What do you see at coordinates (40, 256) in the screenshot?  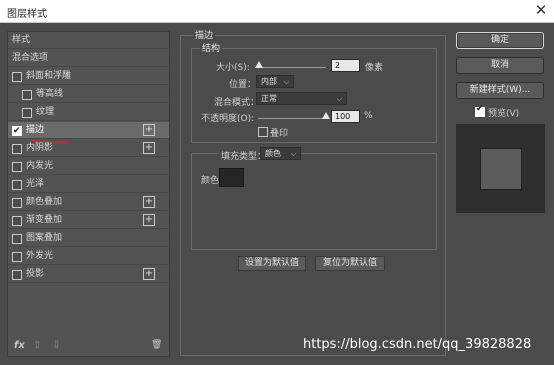 I see `style-list-item-label: 外发光` at bounding box center [40, 256].